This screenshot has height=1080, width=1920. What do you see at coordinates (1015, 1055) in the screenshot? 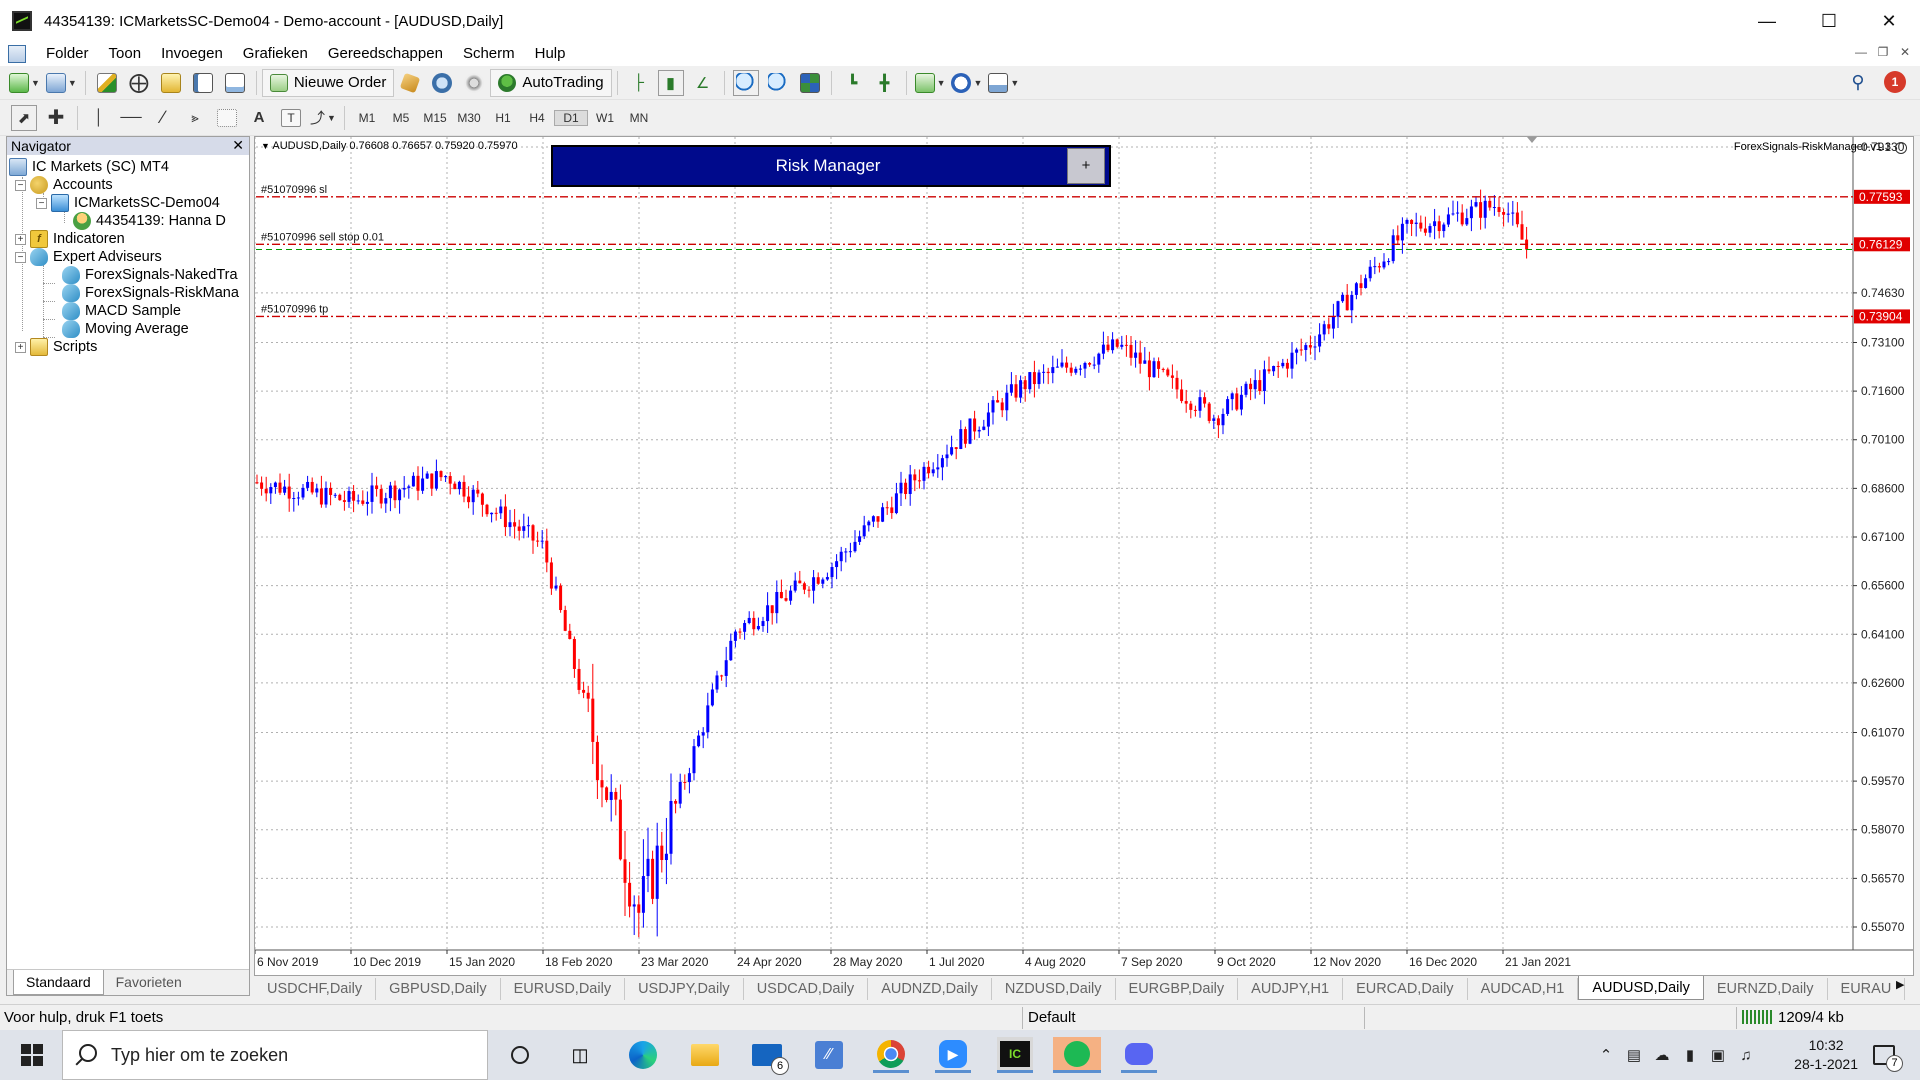
I see `metatrader-icon: IC` at bounding box center [1015, 1055].